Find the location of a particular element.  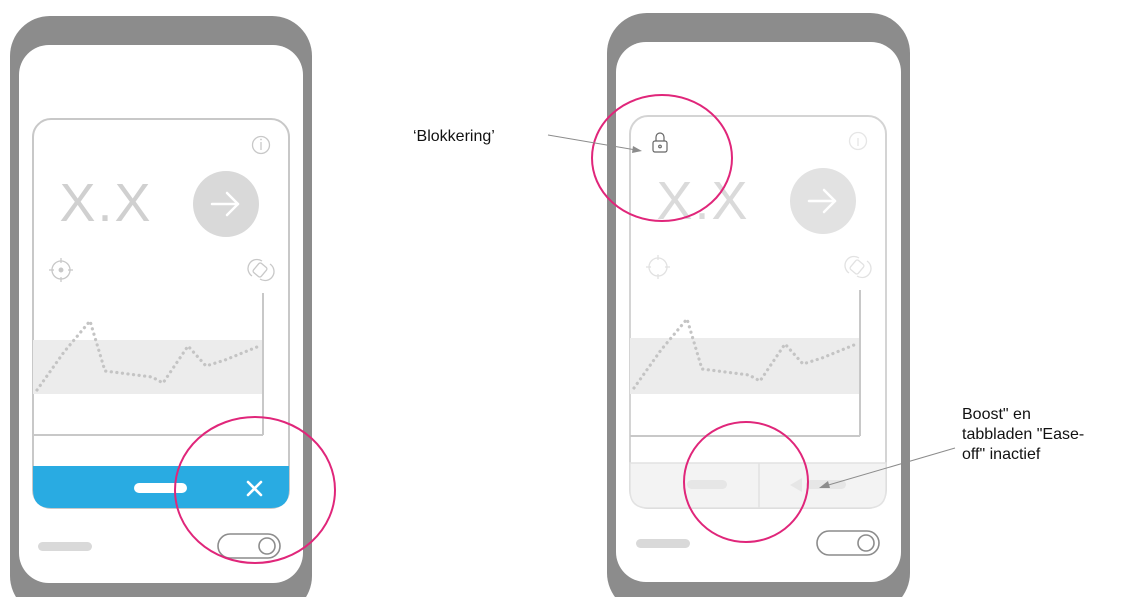

left-home-indicator is located at coordinates (65, 546).